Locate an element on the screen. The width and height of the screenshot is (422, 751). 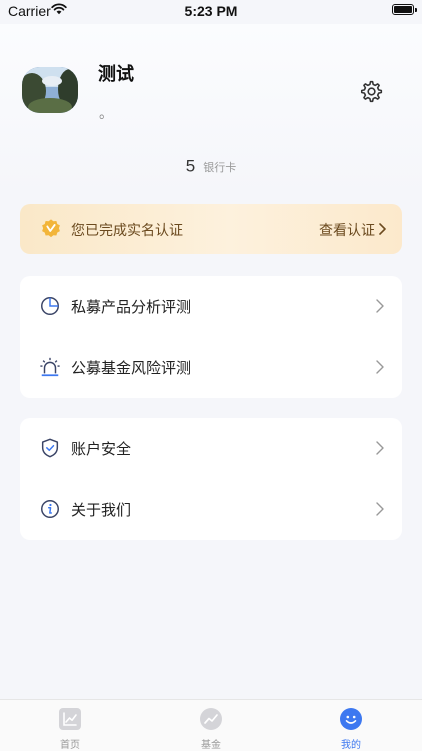
battery-icon is located at coordinates (404, 9).